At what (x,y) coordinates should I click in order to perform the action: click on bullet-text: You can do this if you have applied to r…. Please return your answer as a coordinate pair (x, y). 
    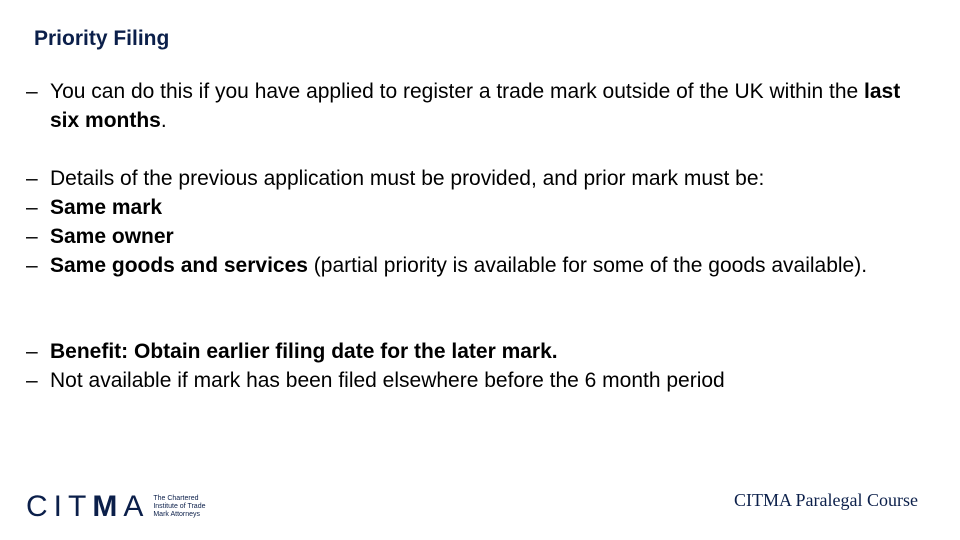
    Looking at the image, I should click on (457, 91).